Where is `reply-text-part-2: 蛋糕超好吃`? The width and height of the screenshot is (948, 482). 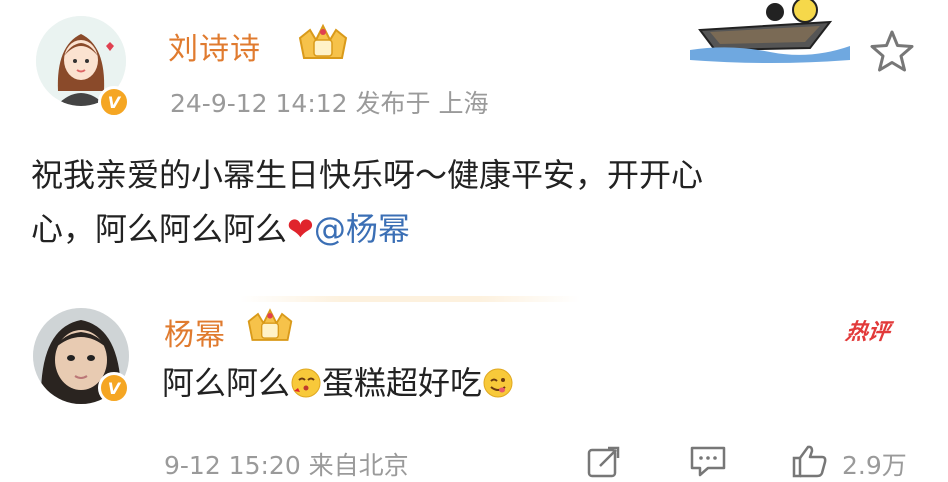
reply-text-part-2: 蛋糕超好吃 is located at coordinates (402, 383).